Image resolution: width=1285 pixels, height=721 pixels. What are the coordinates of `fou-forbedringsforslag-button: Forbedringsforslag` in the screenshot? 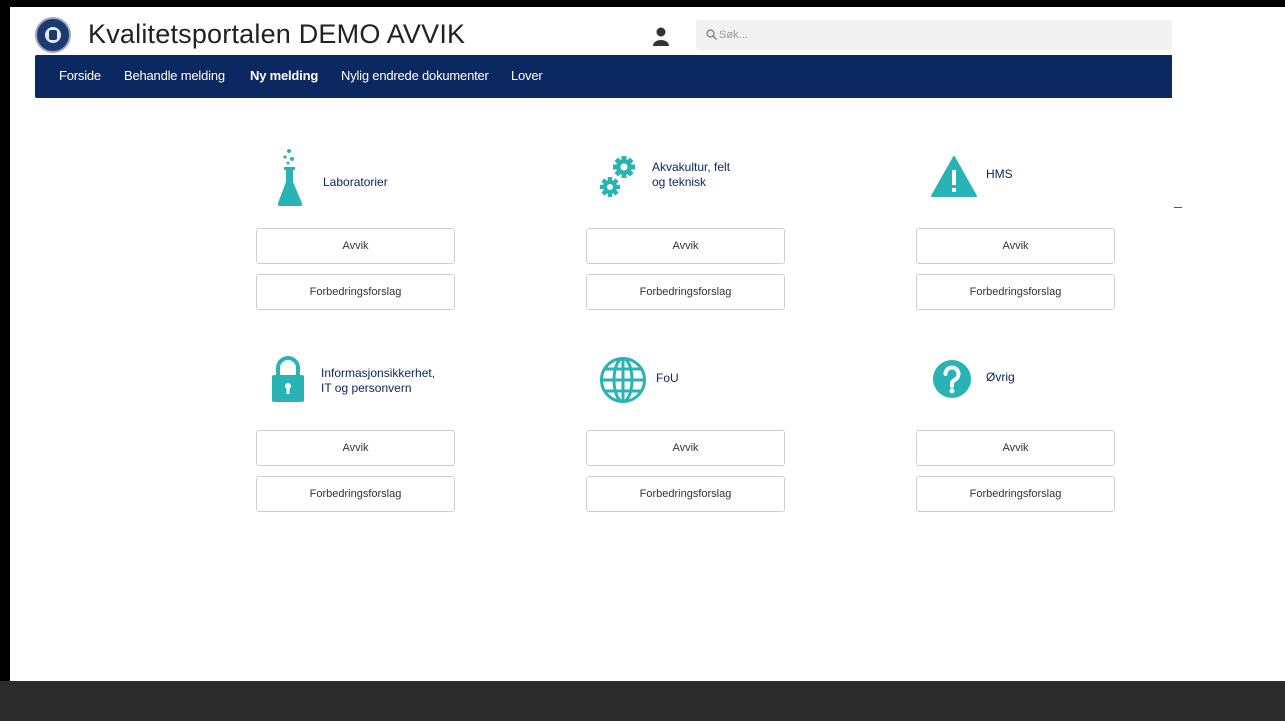 It's located at (685, 494).